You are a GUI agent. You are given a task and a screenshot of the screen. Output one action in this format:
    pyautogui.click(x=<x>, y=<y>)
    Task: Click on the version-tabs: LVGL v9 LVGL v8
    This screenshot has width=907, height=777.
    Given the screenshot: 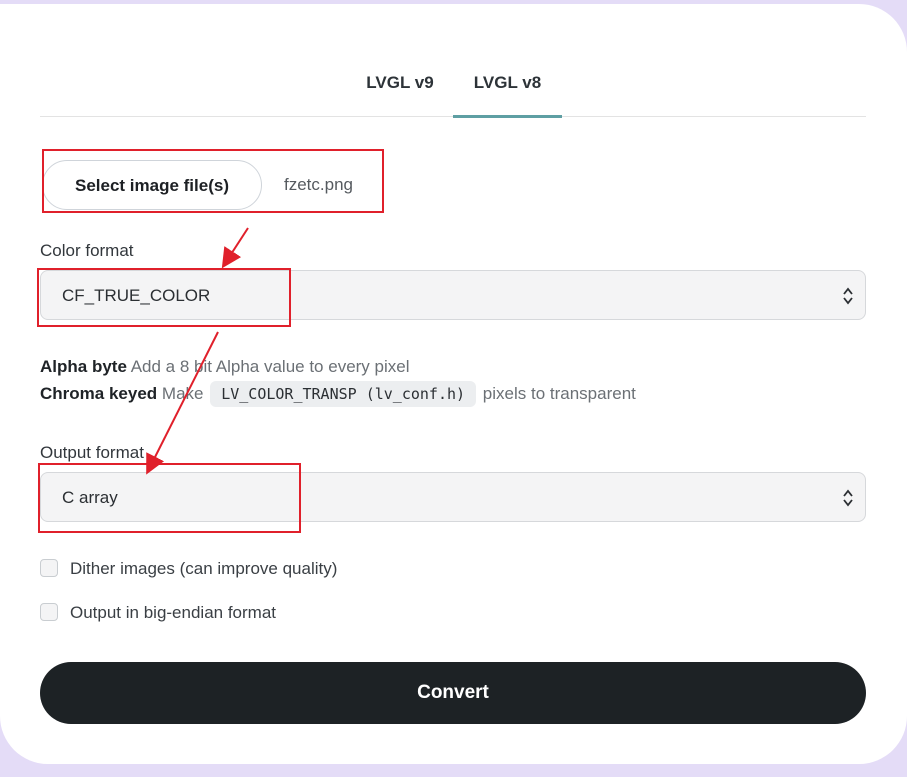 What is the action you would take?
    pyautogui.click(x=453, y=83)
    